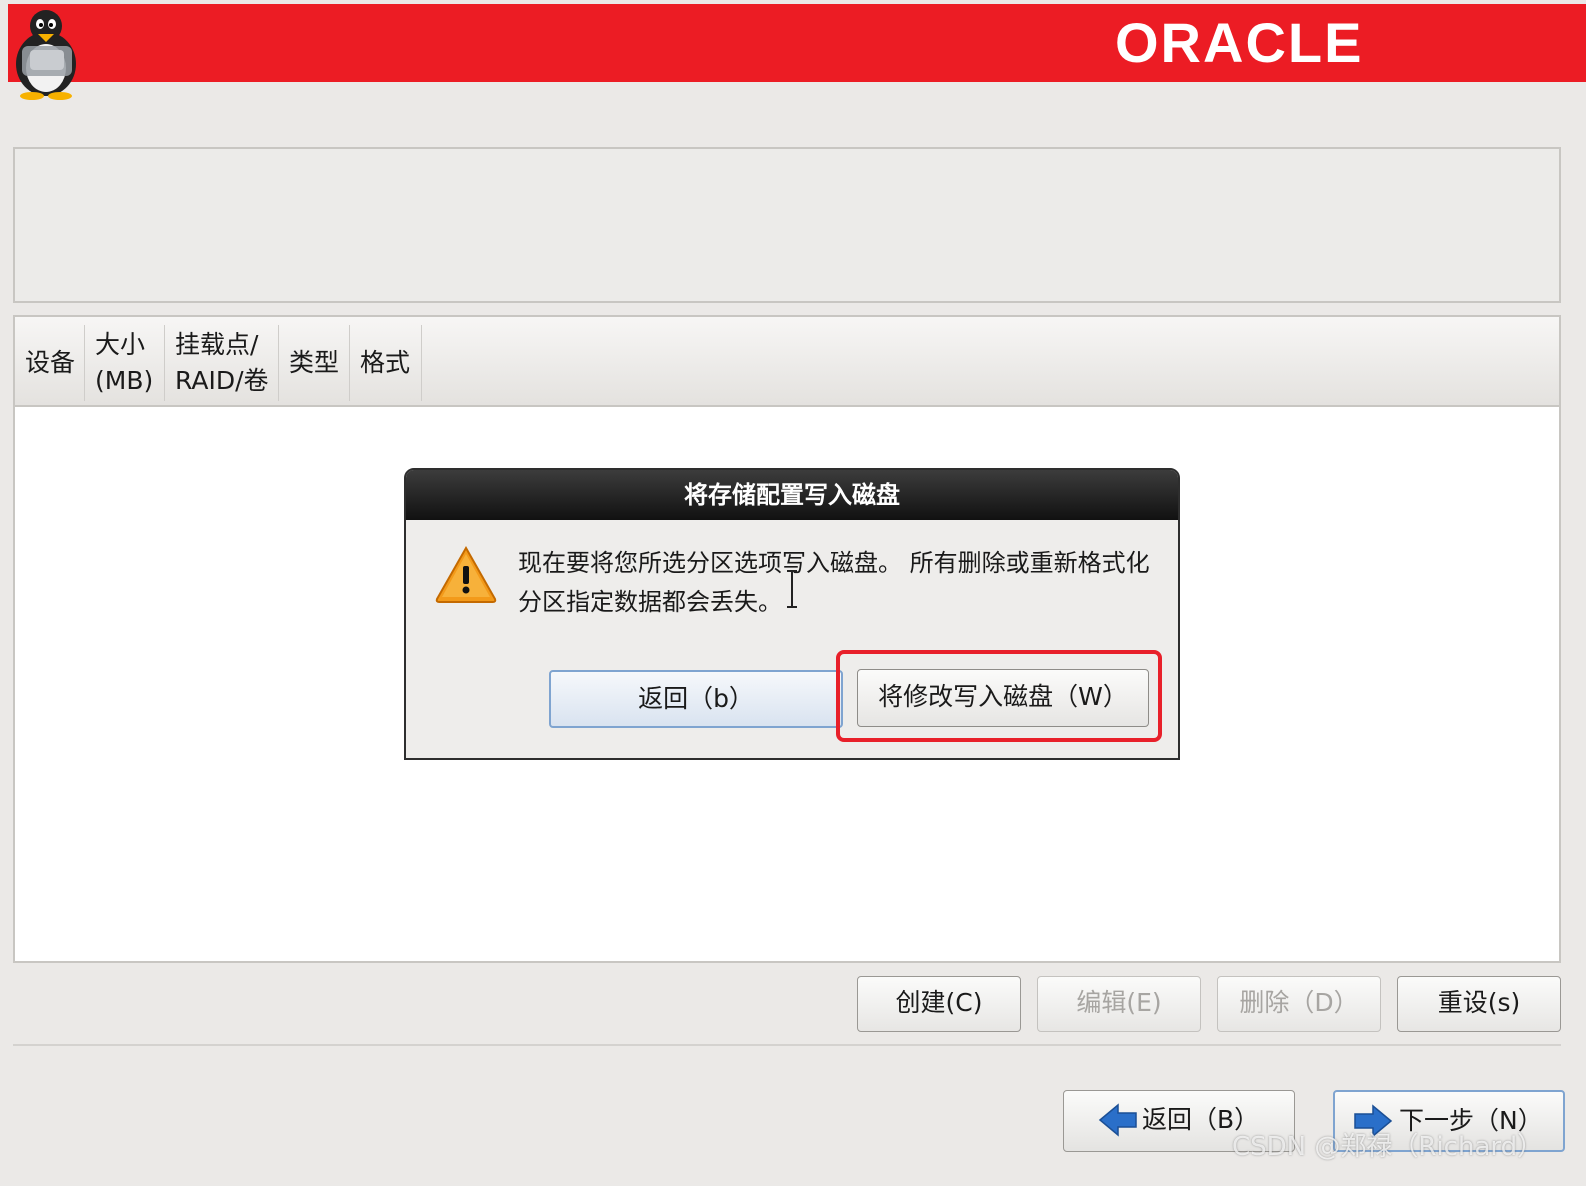 The image size is (1586, 1186). Describe the element at coordinates (386, 363) in the screenshot. I see `column-header-format: 格式` at that location.